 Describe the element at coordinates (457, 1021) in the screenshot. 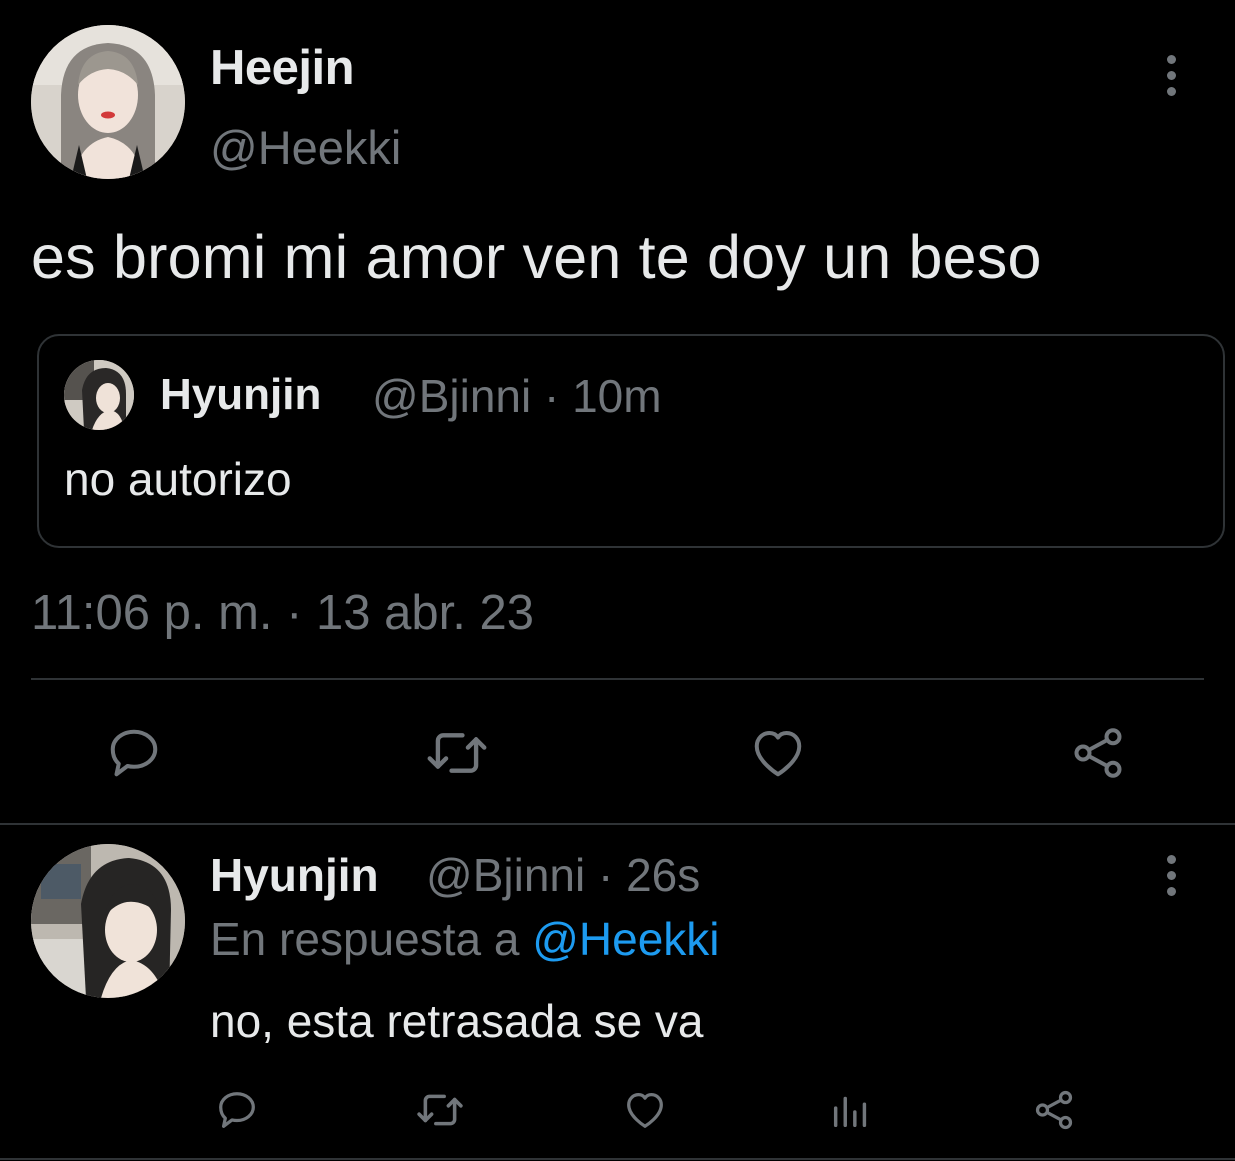

I see `reply-tweet-text: no, esta retrasada se va` at that location.